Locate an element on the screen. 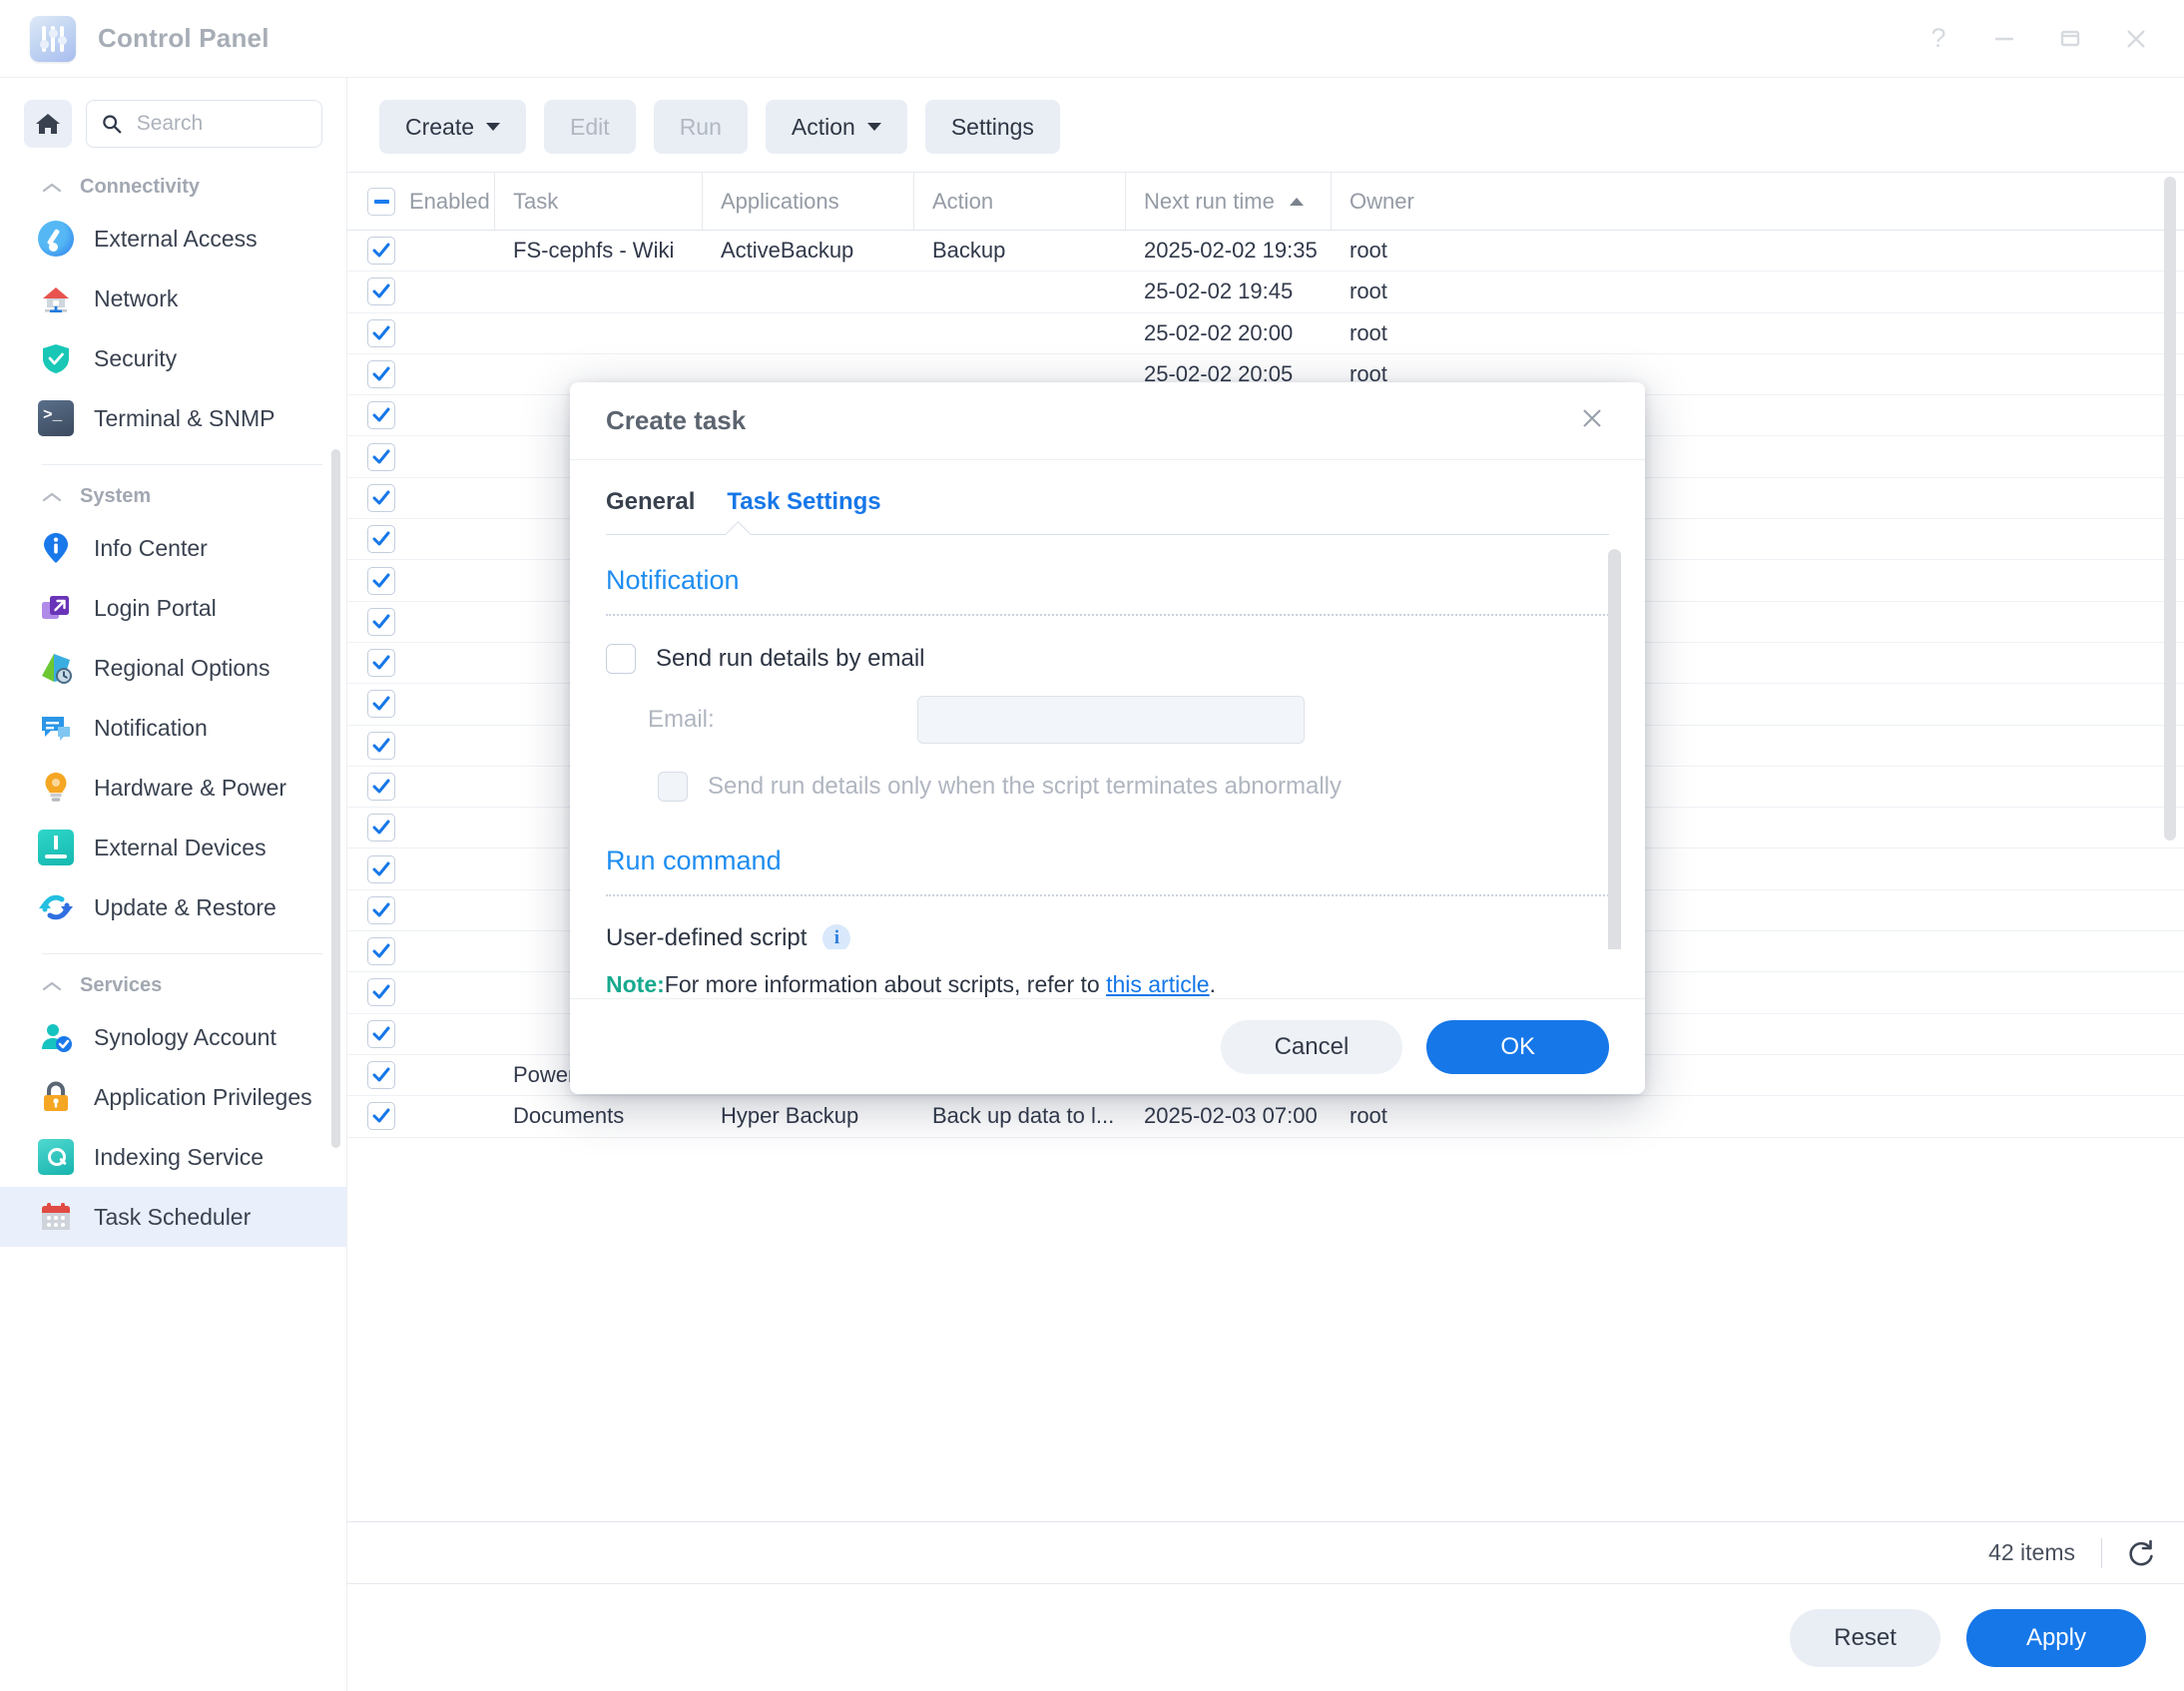 The height and width of the screenshot is (1691, 2184). email-field is located at coordinates (1111, 720).